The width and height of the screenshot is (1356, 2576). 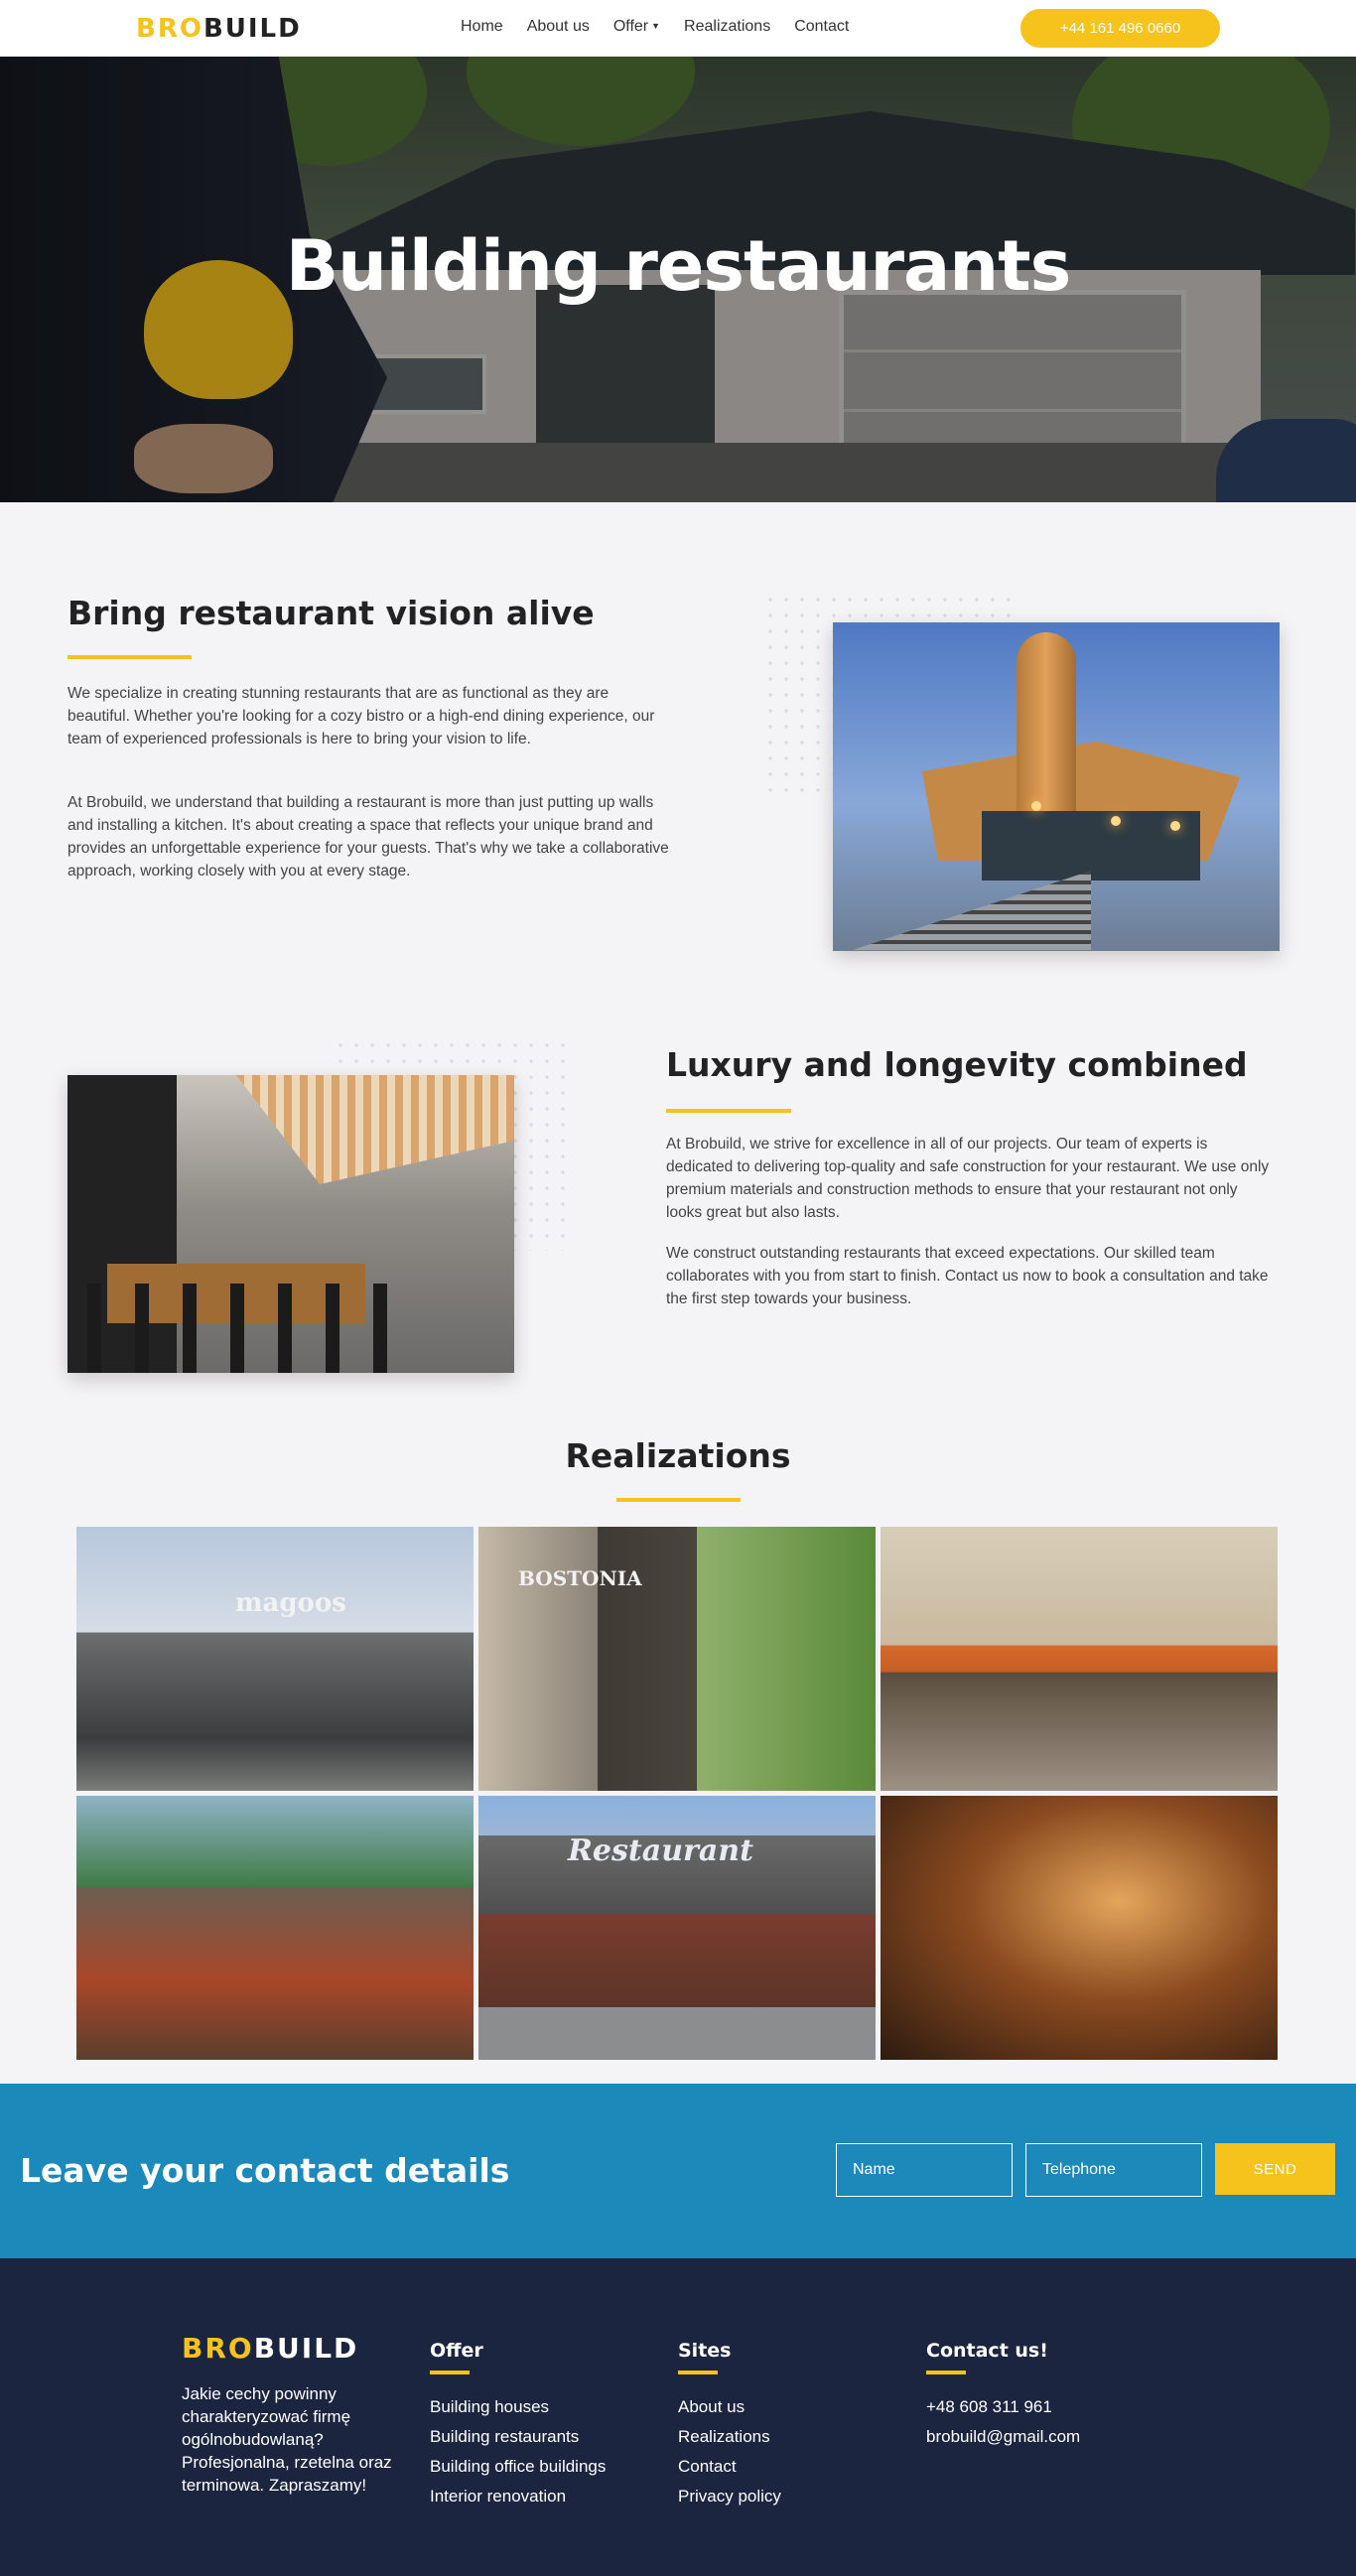 What do you see at coordinates (660, 1850) in the screenshot?
I see `gallery-sign-restaurant: Restaurant` at bounding box center [660, 1850].